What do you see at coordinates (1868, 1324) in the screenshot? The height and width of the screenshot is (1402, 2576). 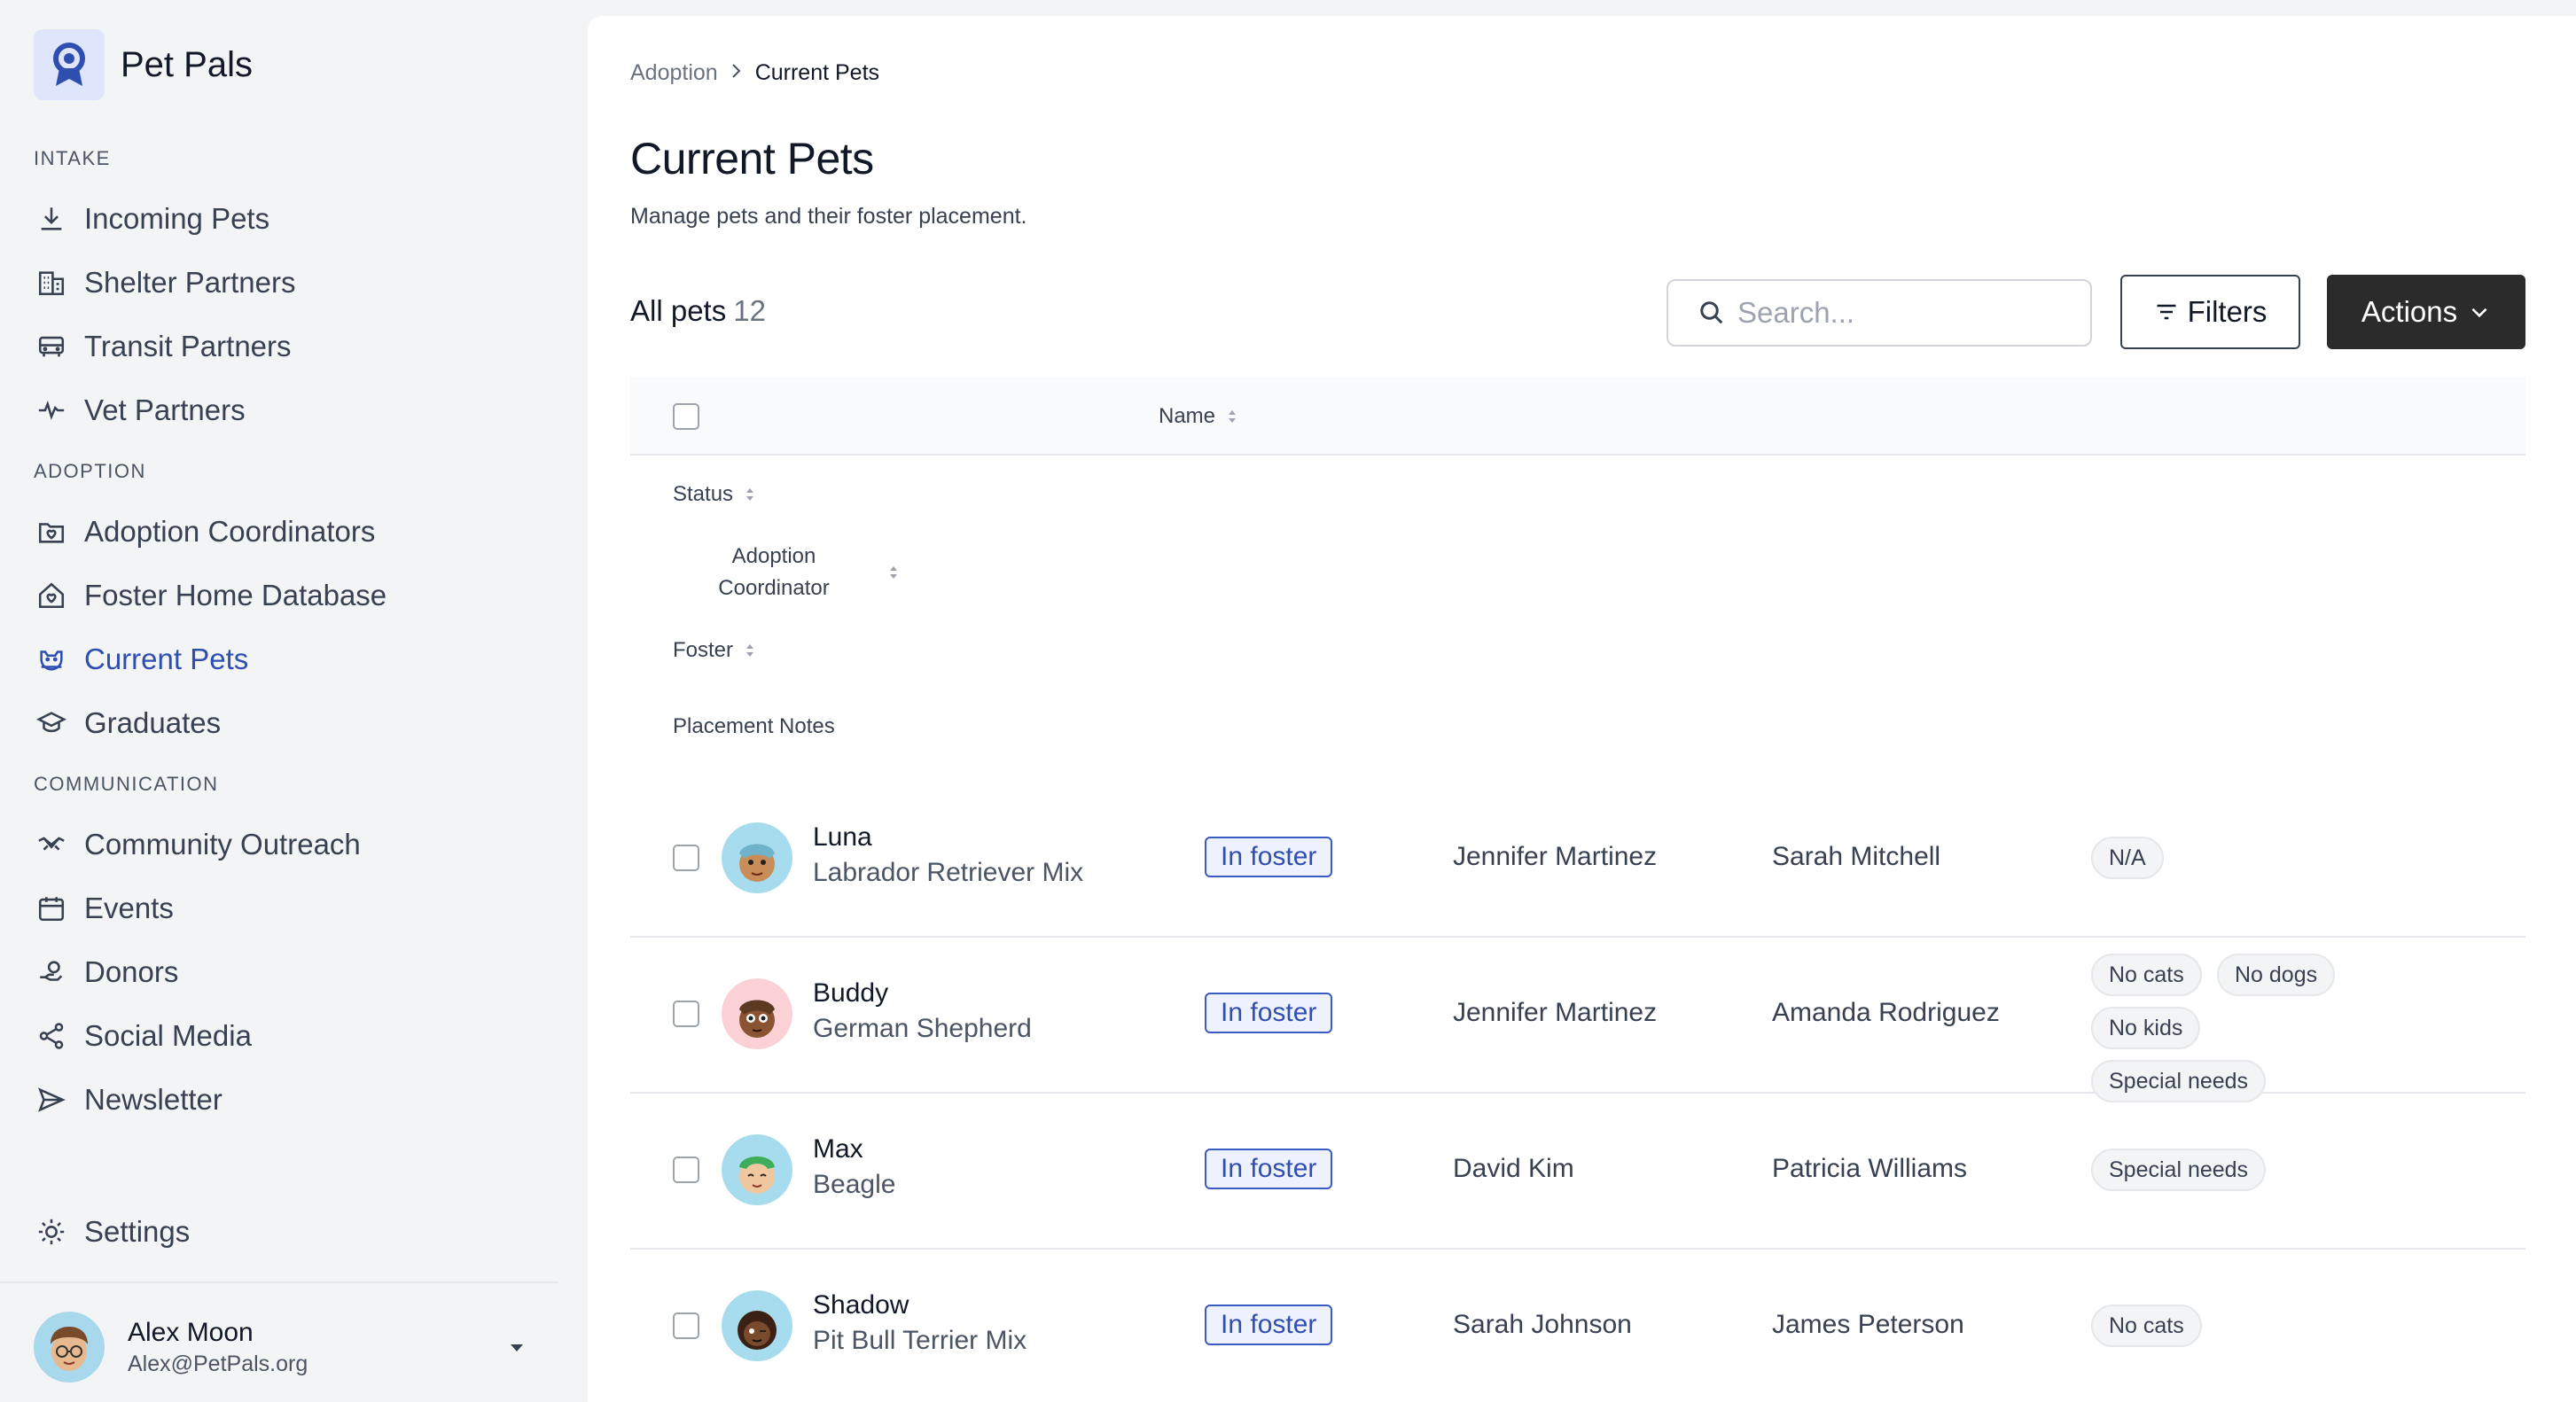 I see `foster-cell: James Peterson` at bounding box center [1868, 1324].